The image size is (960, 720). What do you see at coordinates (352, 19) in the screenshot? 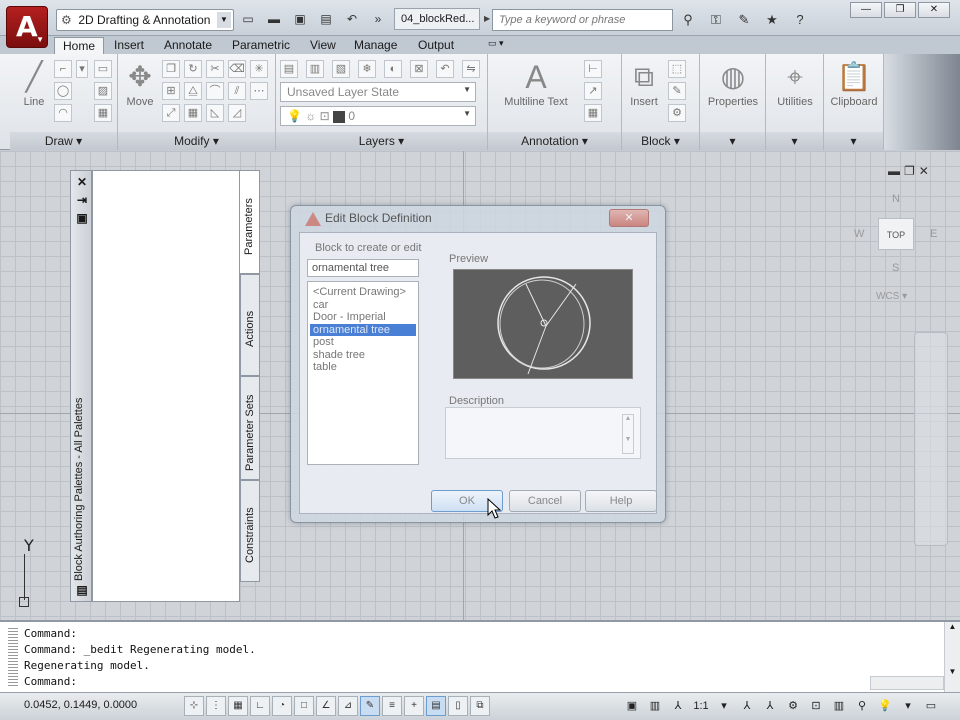
I see `undo-icon: ↶` at bounding box center [352, 19].